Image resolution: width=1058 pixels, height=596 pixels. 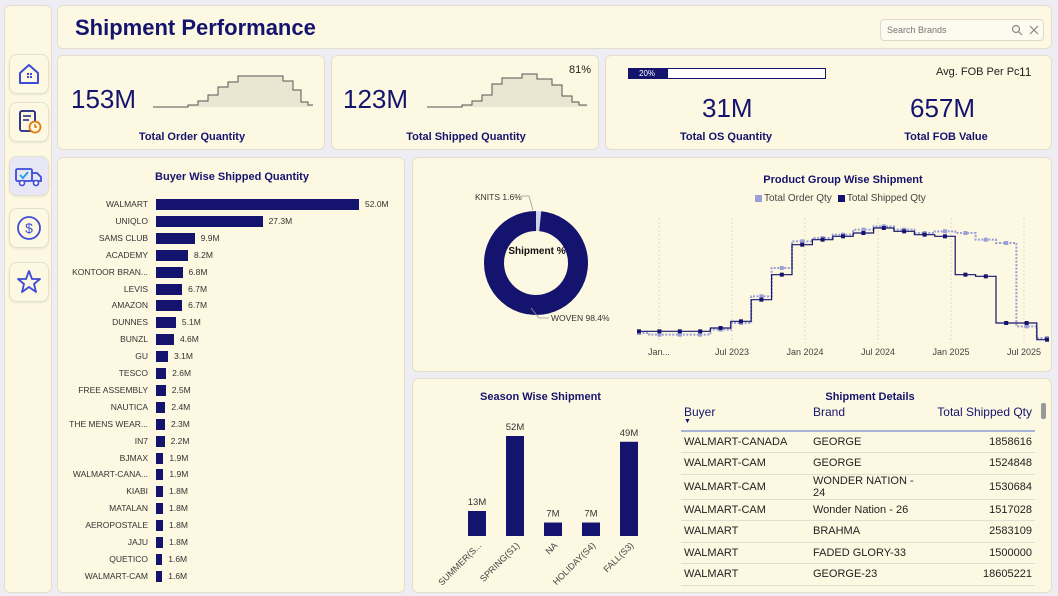 I want to click on buyer-bar-value: 1.8M, so click(x=178, y=491).